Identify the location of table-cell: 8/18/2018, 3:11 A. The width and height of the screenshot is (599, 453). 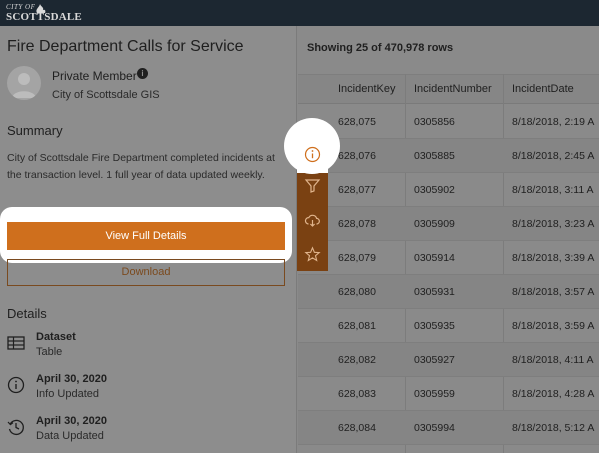
(553, 190).